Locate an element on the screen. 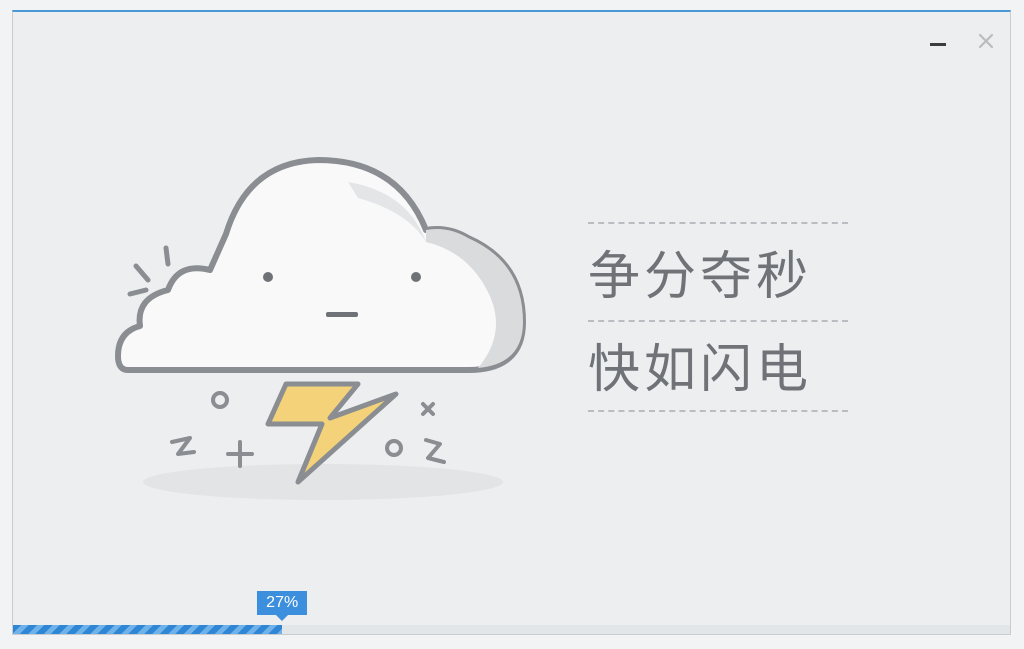  minimize-button is located at coordinates (938, 41).